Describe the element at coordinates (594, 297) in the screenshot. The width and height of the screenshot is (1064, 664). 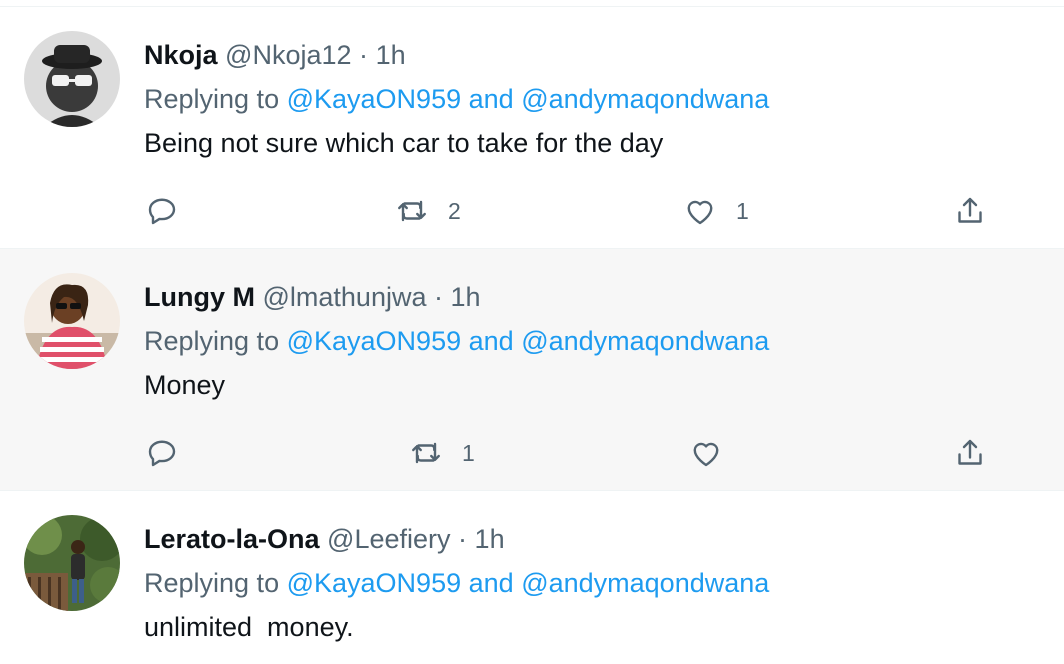
I see `tweet-header: Lungy M @lmathunjwa · 1h` at that location.